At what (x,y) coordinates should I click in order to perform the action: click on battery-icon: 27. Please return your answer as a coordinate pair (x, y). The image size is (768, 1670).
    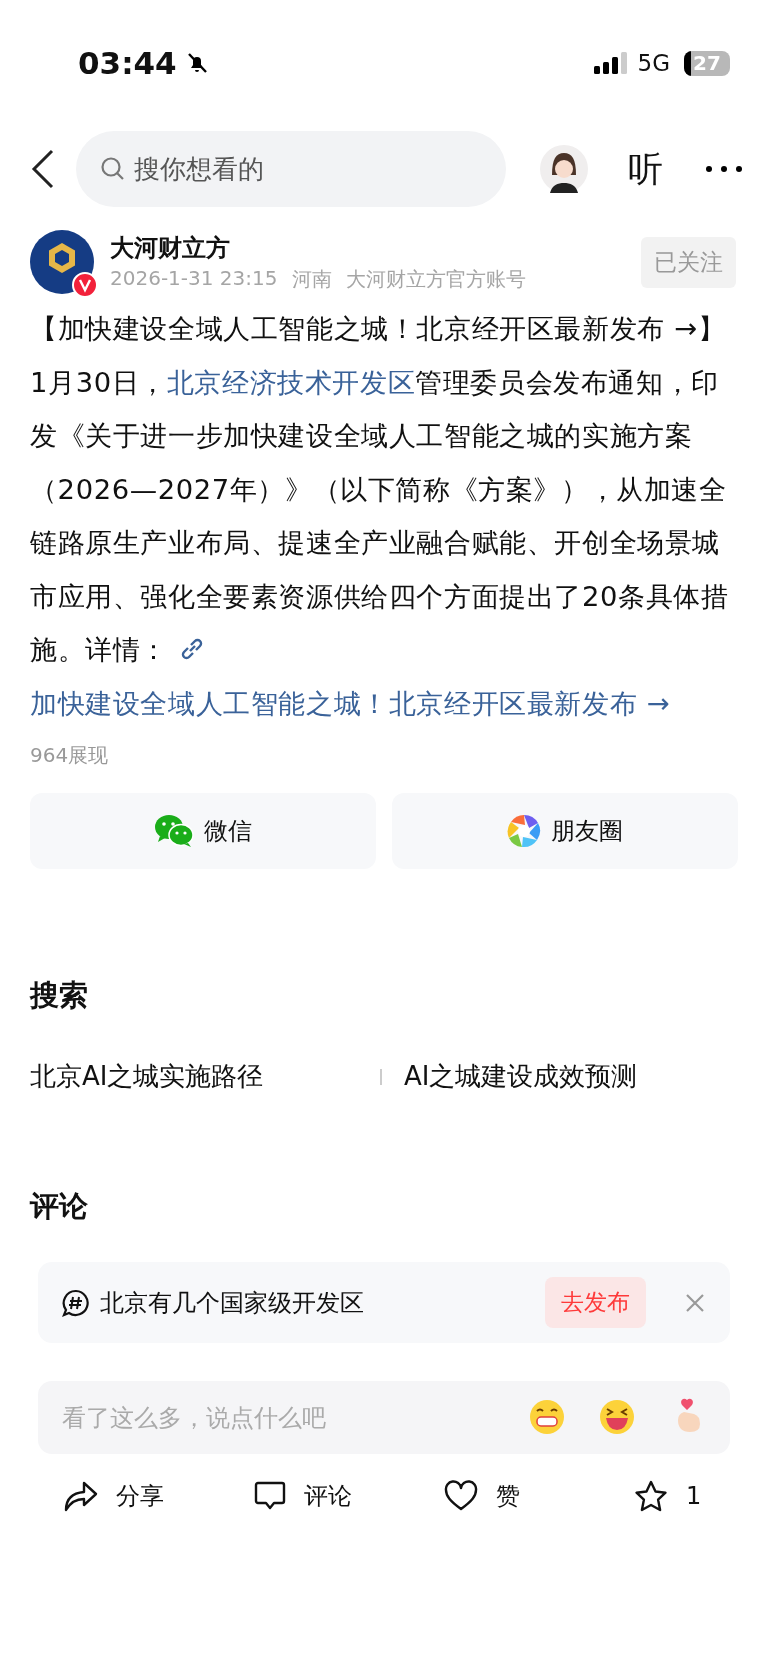
    Looking at the image, I should click on (707, 63).